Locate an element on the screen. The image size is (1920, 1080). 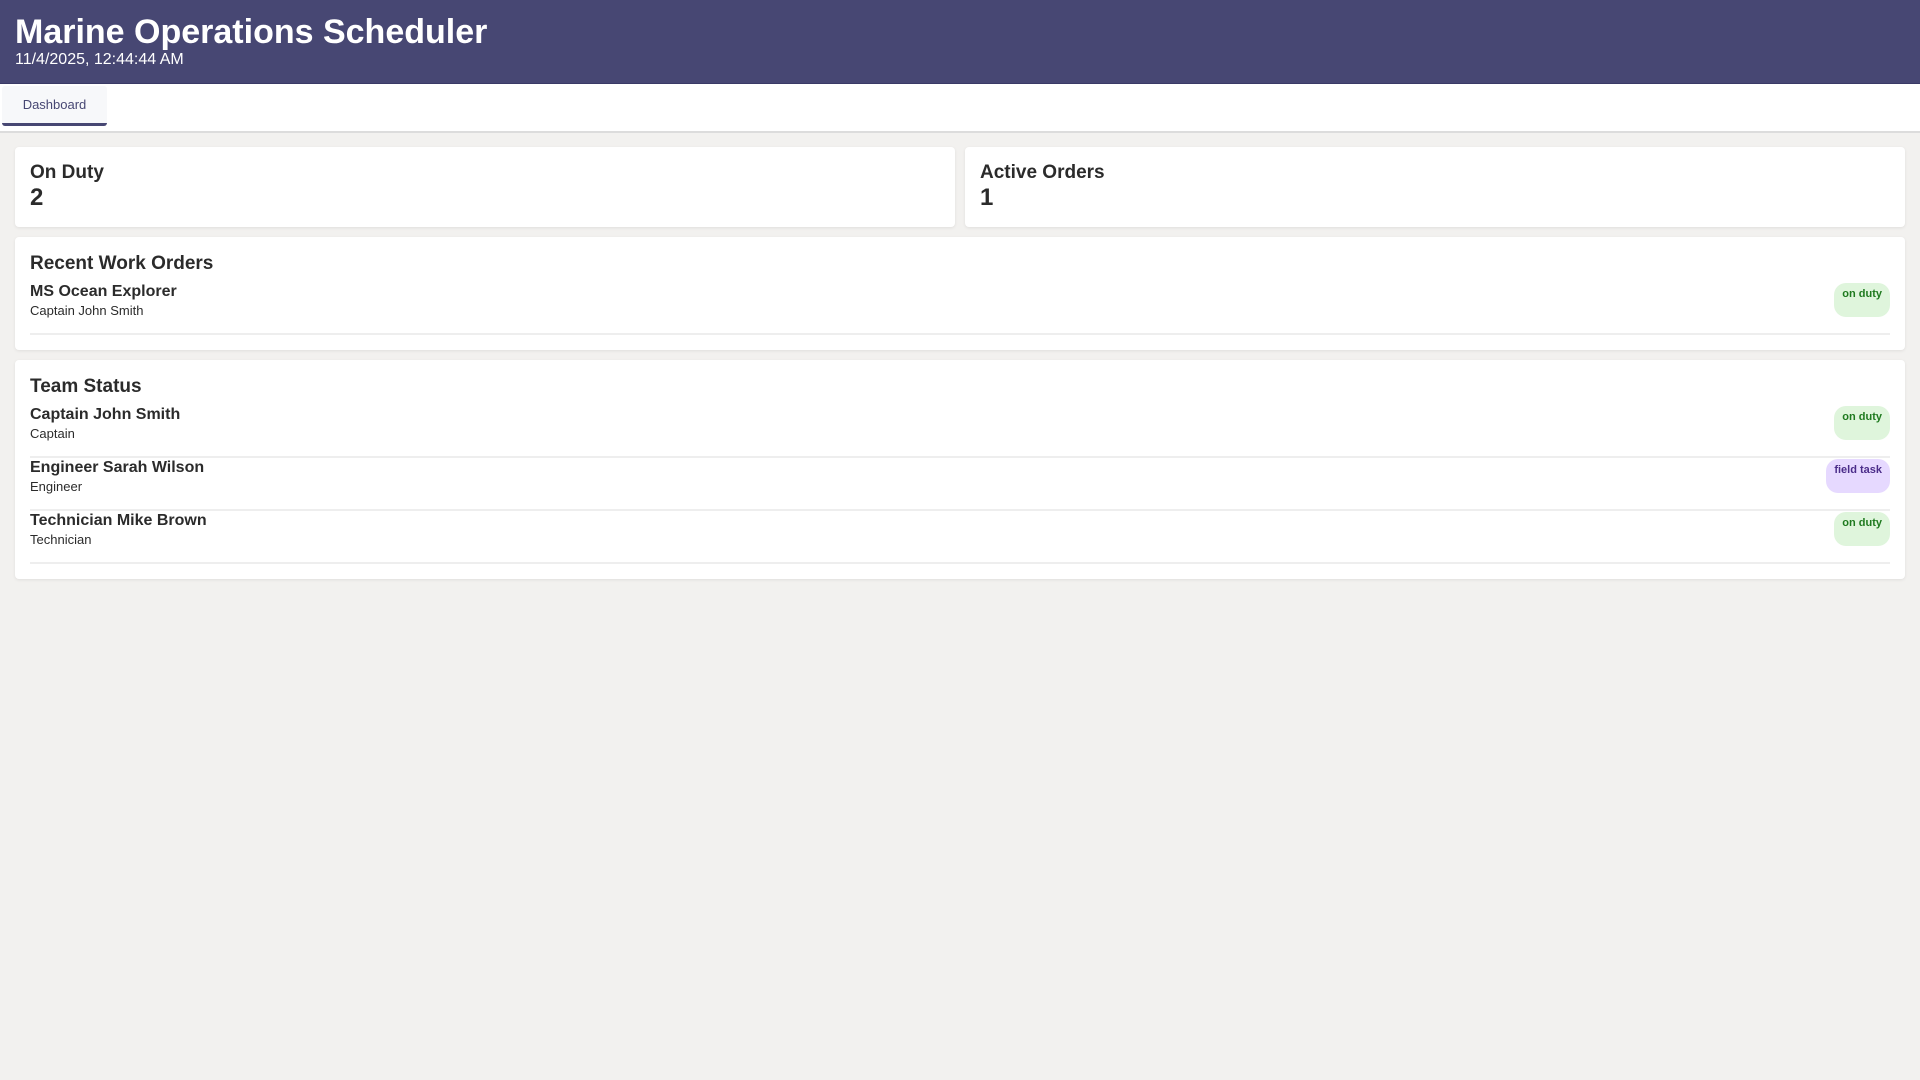
member-name: Engineer Sarah Wilson is located at coordinates (117, 467).